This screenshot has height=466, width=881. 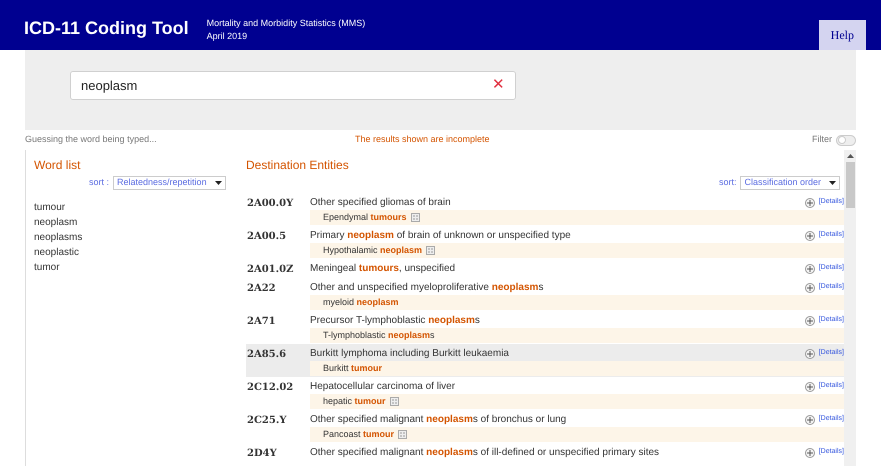 What do you see at coordinates (261, 289) in the screenshot?
I see `entity-code: 2A22` at bounding box center [261, 289].